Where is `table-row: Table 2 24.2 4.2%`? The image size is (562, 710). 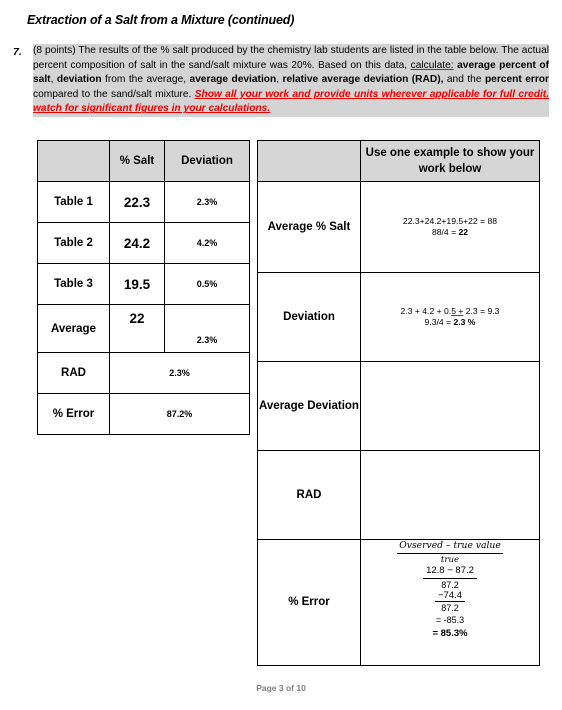 table-row: Table 2 24.2 4.2% is located at coordinates (143, 243).